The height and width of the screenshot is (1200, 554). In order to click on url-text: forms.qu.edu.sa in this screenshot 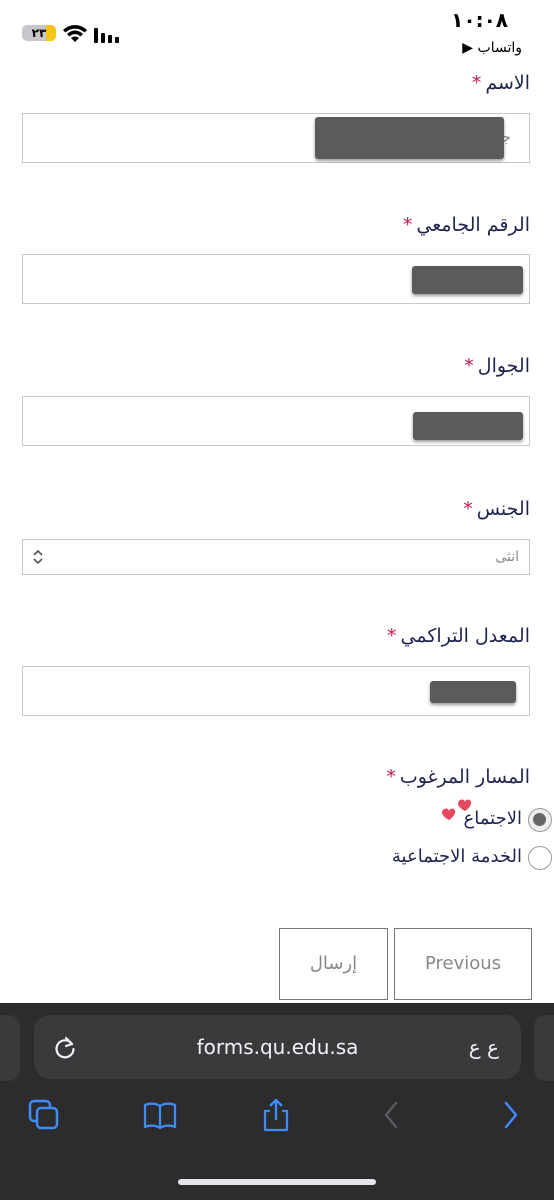, I will do `click(277, 1047)`.